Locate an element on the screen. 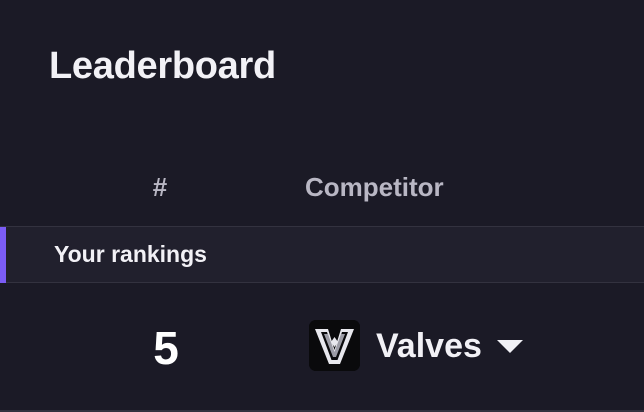  competitor-name-dropdown: Valves is located at coordinates (429, 346).